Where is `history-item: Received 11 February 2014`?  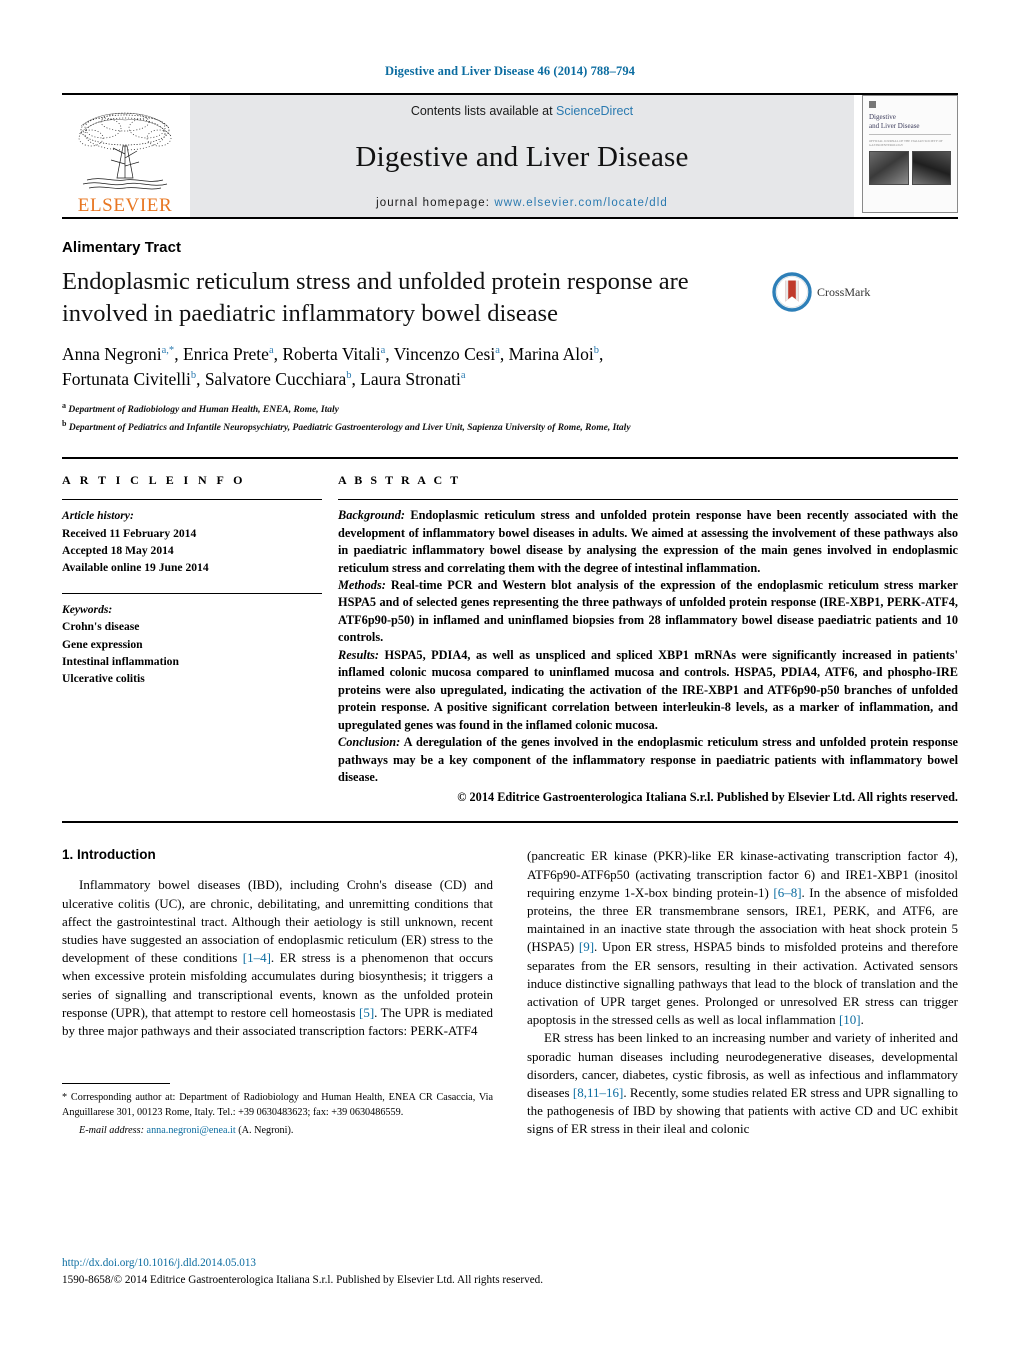 history-item: Received 11 February 2014 is located at coordinates (129, 533).